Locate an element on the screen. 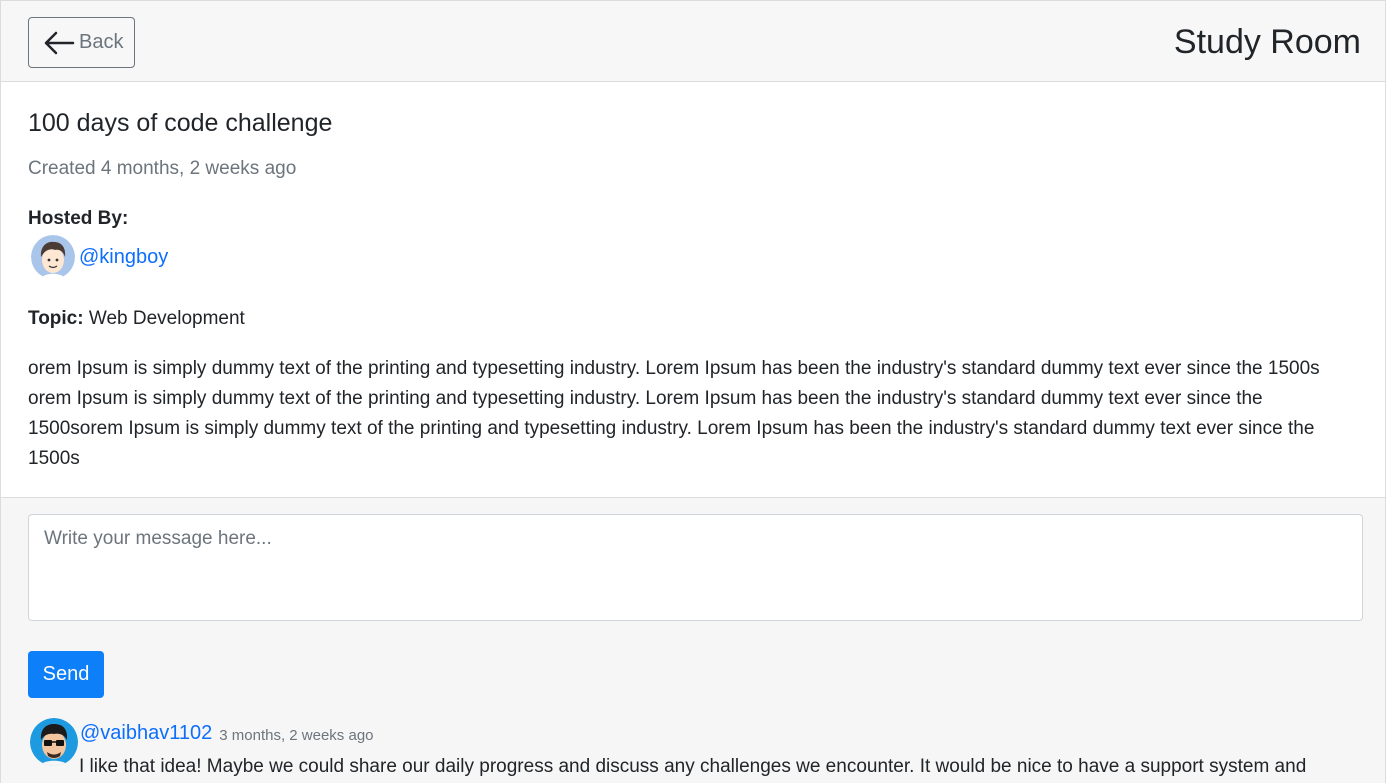 This screenshot has width=1387, height=783. hosted-by-label: Hosted By: is located at coordinates (78, 218).